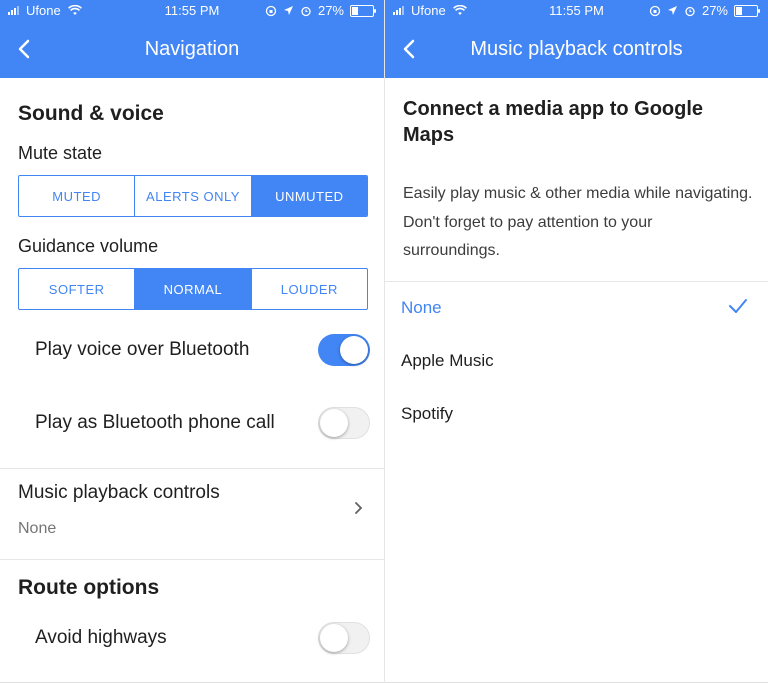 This screenshot has height=683, width=768. I want to click on volume-option-louder: LOUDER, so click(309, 289).